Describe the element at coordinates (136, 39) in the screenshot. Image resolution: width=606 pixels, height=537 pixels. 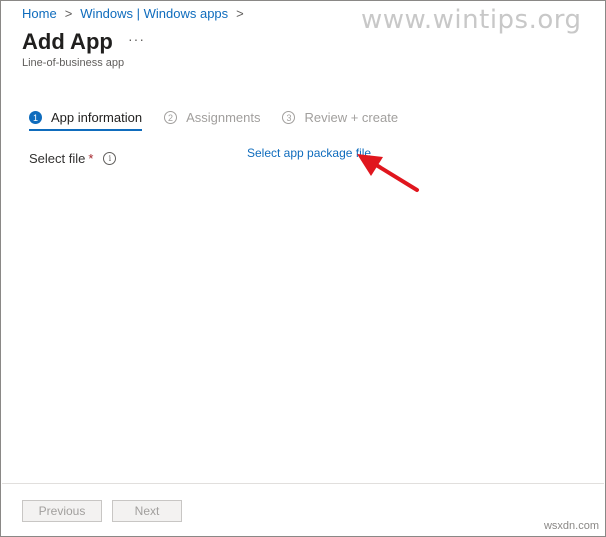
I see `more-options-icon: ···` at that location.